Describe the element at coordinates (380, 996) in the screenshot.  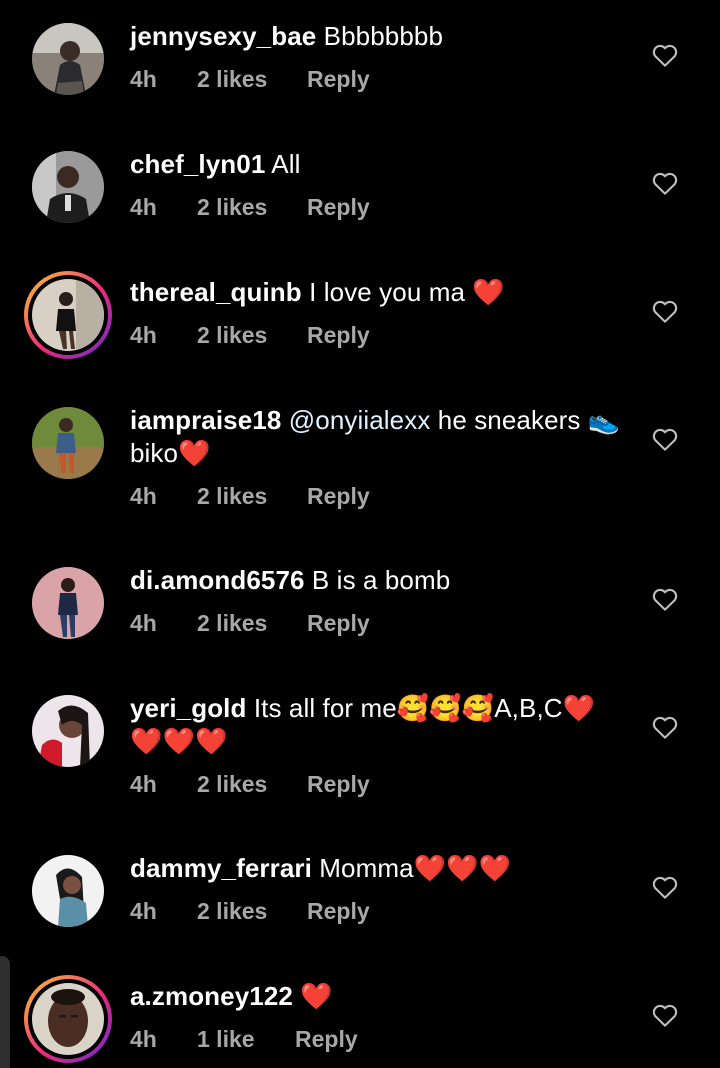
I see `comment-text: a.zmoney122 ❤️` at that location.